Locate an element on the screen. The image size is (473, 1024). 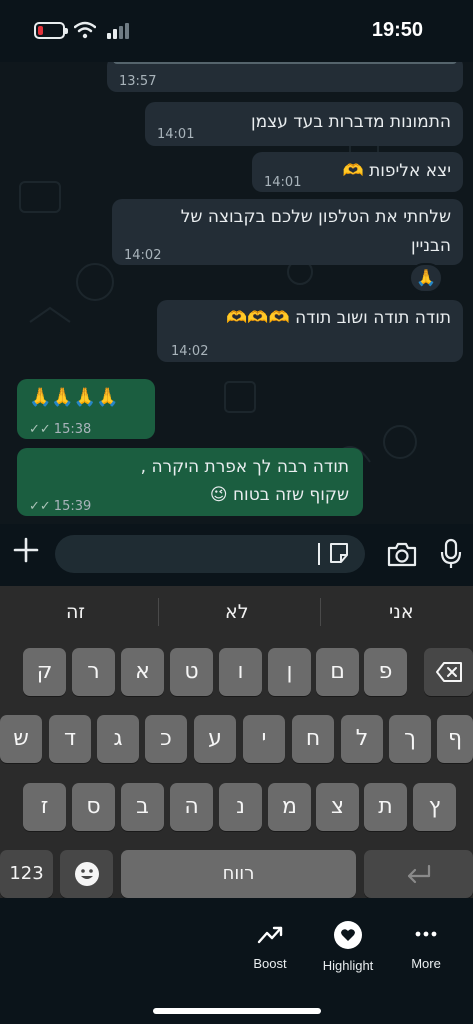
key: ע is located at coordinates (215, 739).